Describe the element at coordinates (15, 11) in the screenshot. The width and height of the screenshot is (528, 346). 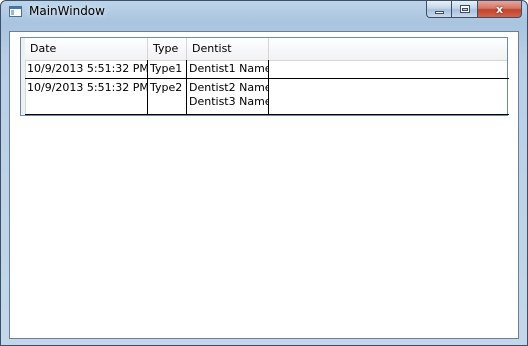
I see `app-window-icon` at that location.